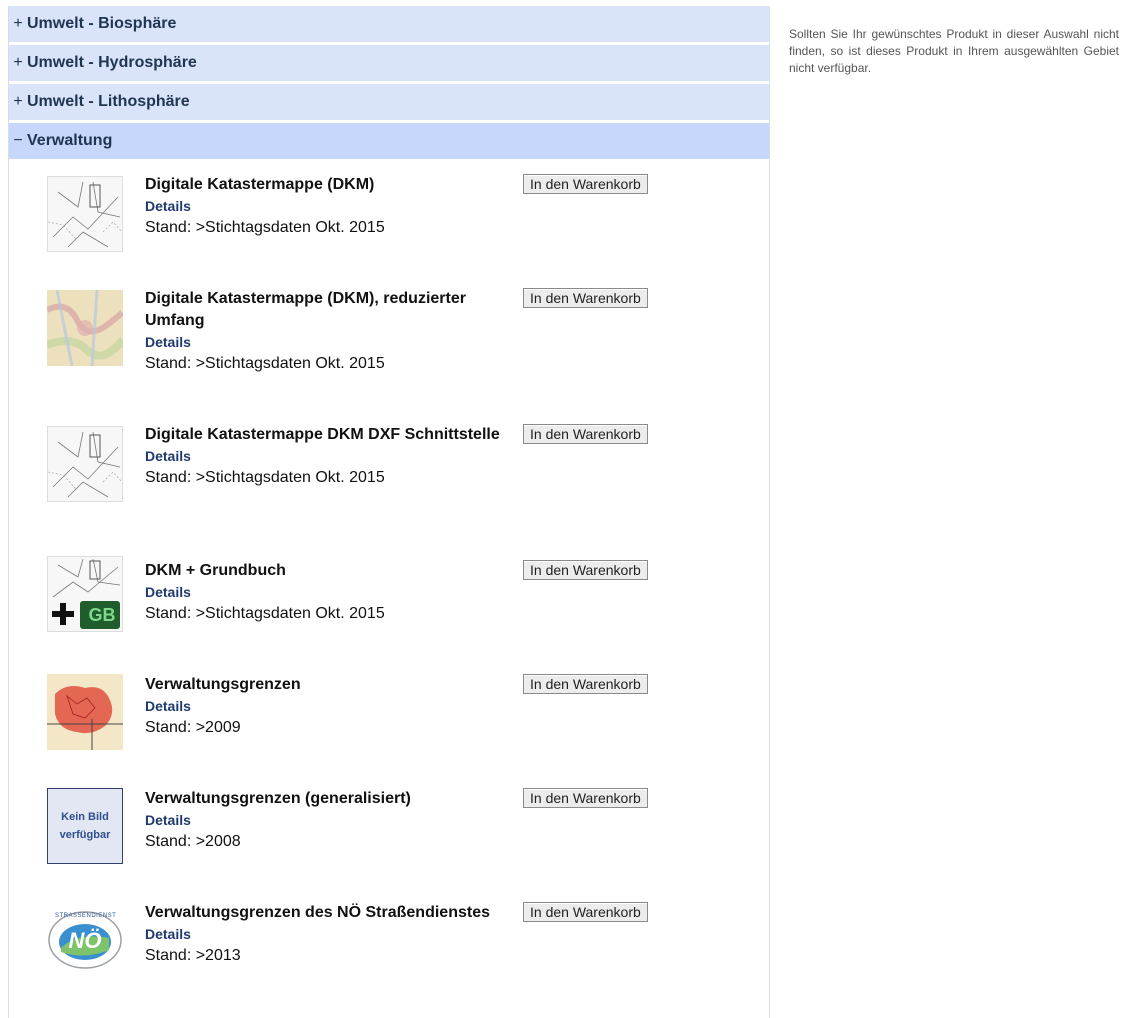 This screenshot has width=1124, height=1018. I want to click on product-stand: Stand: >2009, so click(193, 727).